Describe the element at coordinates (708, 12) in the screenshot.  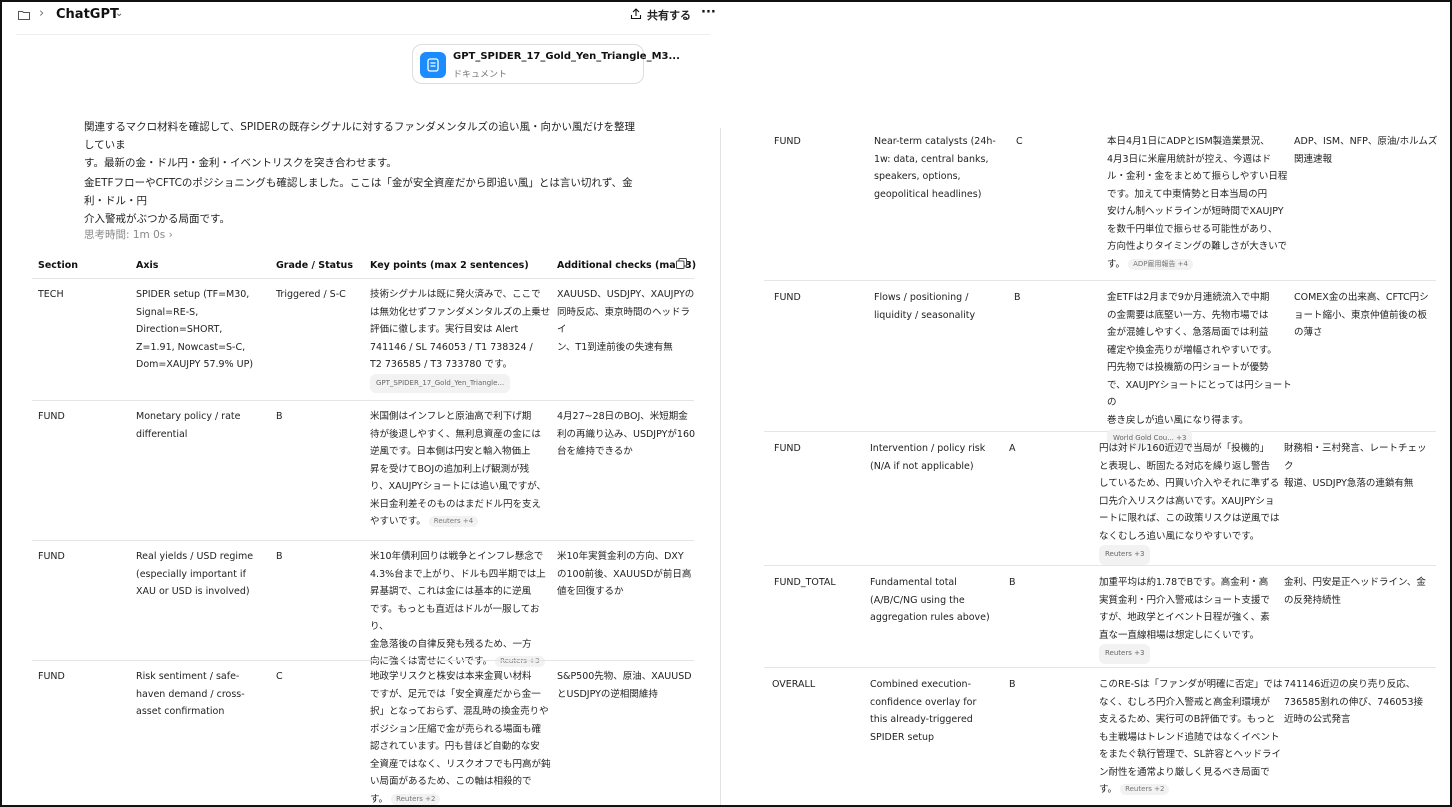
I see `more-options-icon: ···` at that location.